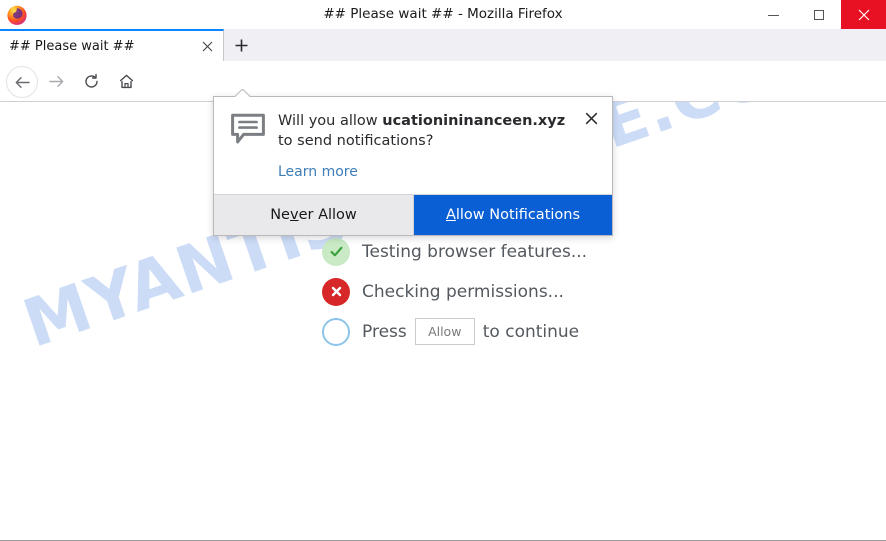 The width and height of the screenshot is (886, 541). Describe the element at coordinates (72, 46) in the screenshot. I see `tab-label: ## Please wait ##` at that location.